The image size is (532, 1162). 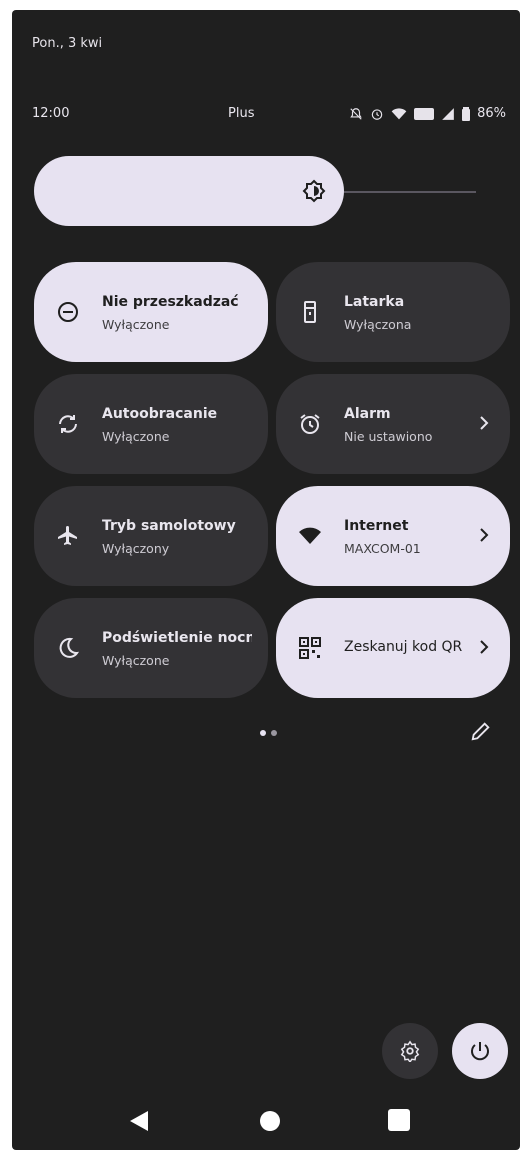 What do you see at coordinates (378, 324) in the screenshot?
I see `tile-subtitle: Wyłączona` at bounding box center [378, 324].